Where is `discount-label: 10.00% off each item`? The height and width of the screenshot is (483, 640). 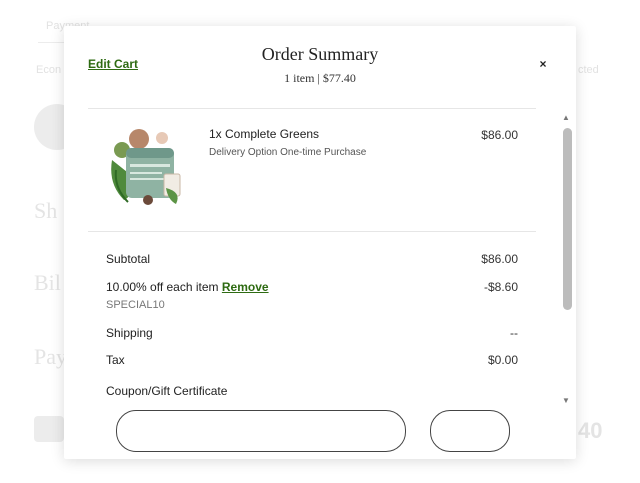
discount-label: 10.00% off each item is located at coordinates (162, 287).